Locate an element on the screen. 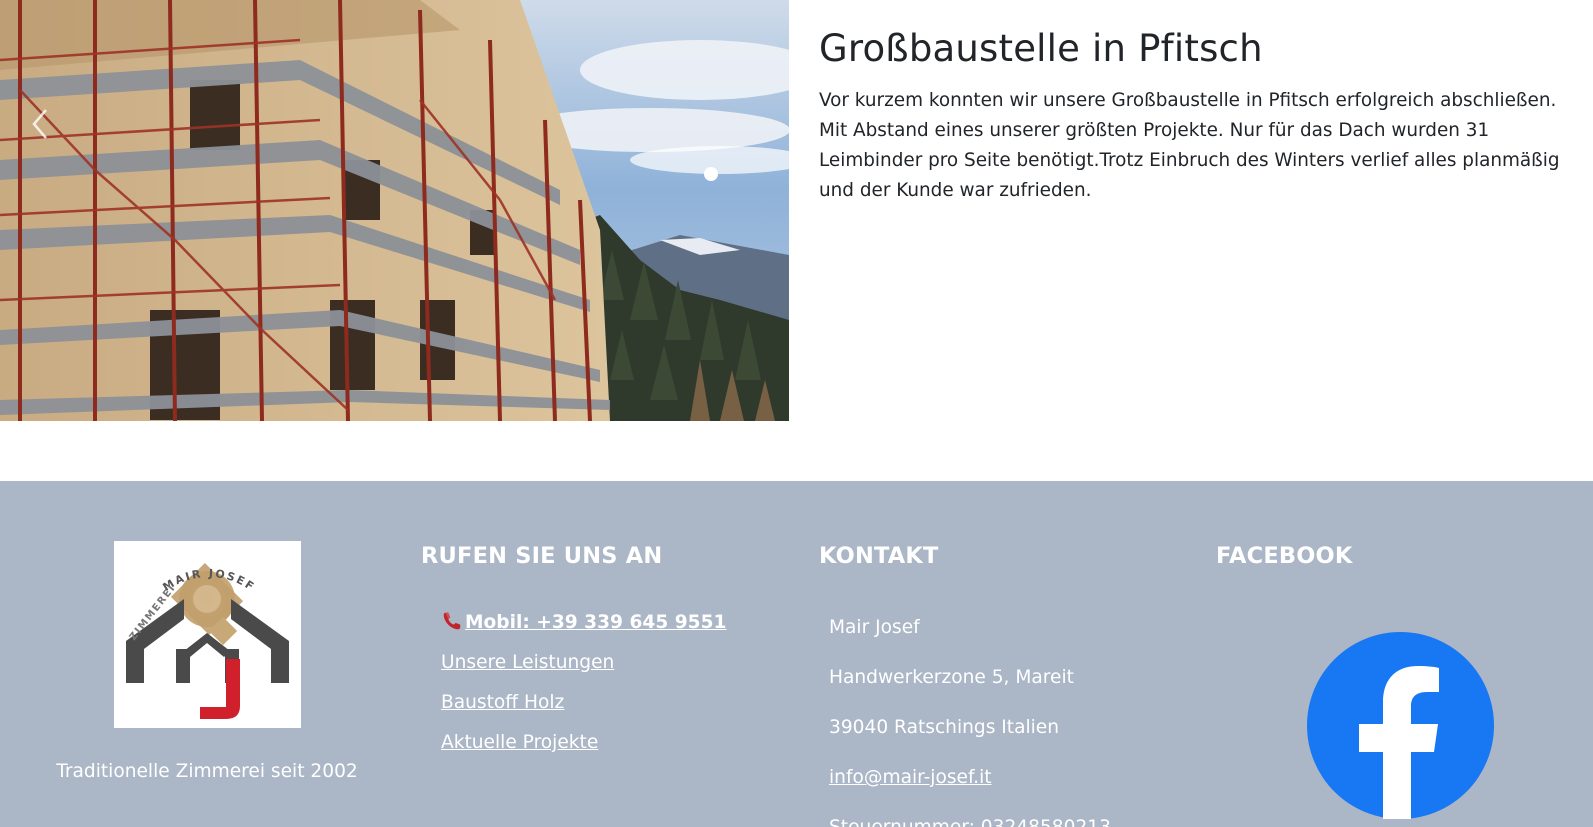 This screenshot has height=827, width=1593. phone-link: Mobil: +39 339 645 9551 is located at coordinates (584, 623).